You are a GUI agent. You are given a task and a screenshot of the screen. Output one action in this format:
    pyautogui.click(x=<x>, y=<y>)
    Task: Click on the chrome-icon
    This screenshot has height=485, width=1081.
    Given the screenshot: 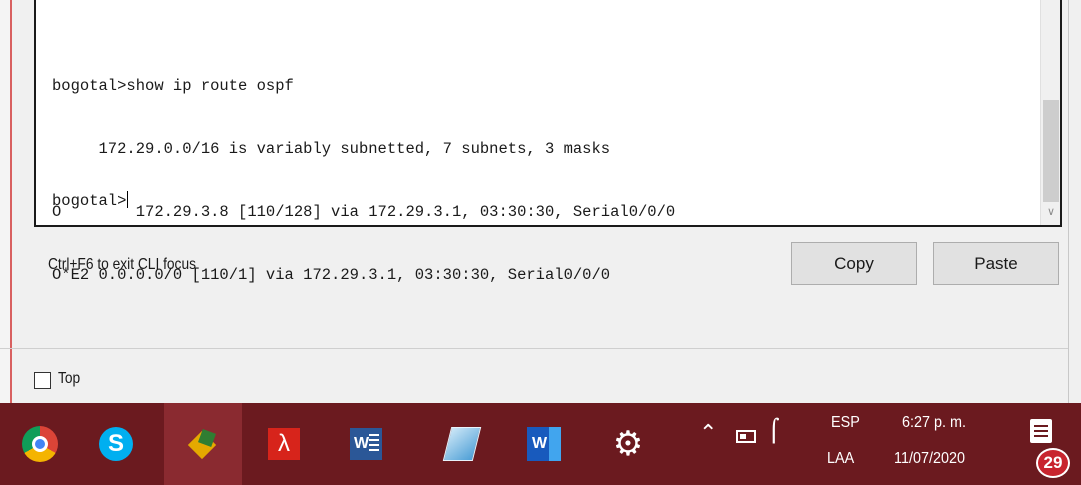 What is the action you would take?
    pyautogui.click(x=40, y=444)
    